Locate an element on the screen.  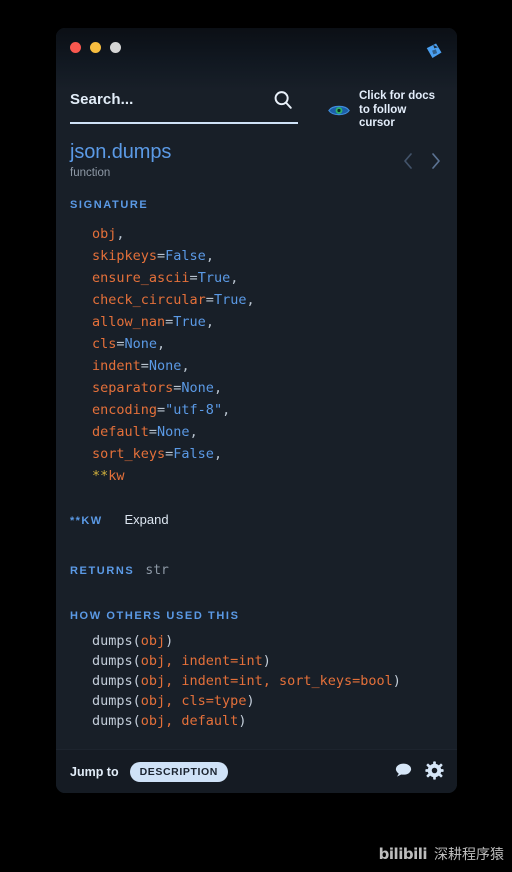
signature-param-line: skipkeys=False, is located at coordinates (153, 256).